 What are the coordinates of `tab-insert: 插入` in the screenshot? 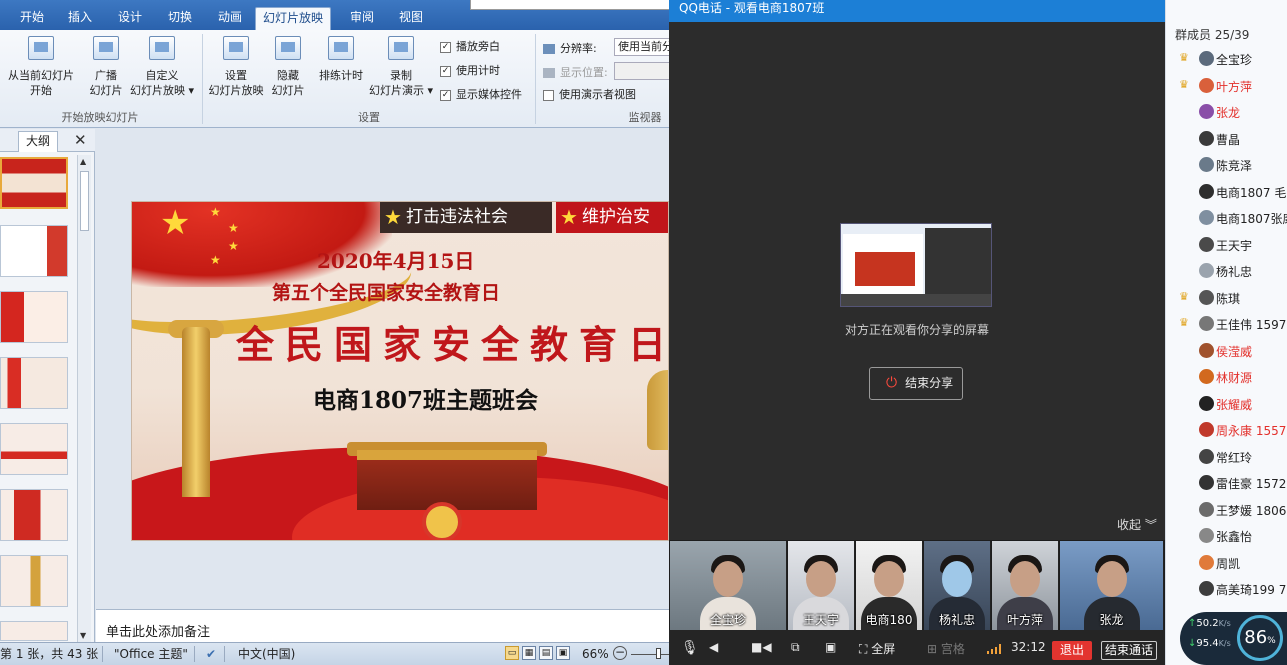 It's located at (80, 18).